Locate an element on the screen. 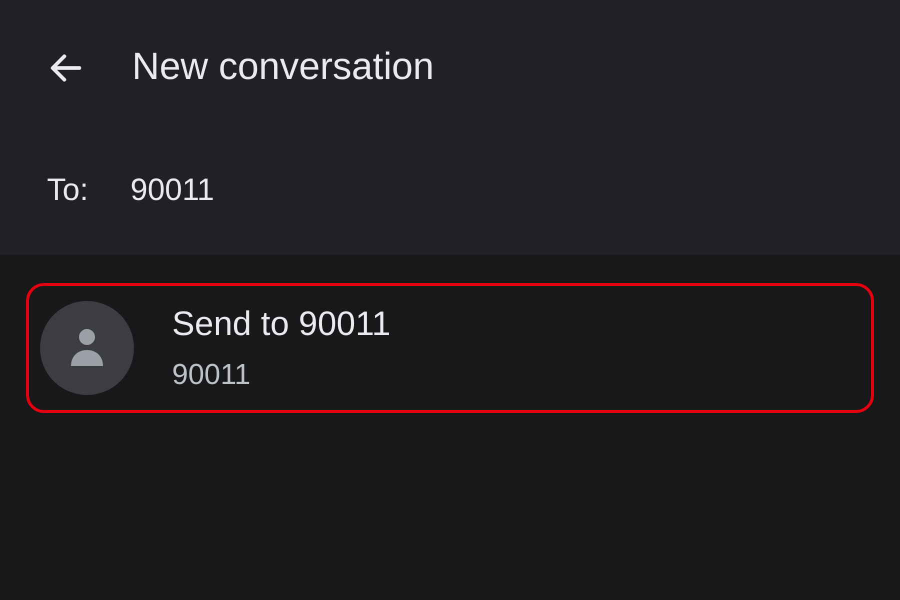  suggestion-title: Send to 90011 is located at coordinates (281, 324).